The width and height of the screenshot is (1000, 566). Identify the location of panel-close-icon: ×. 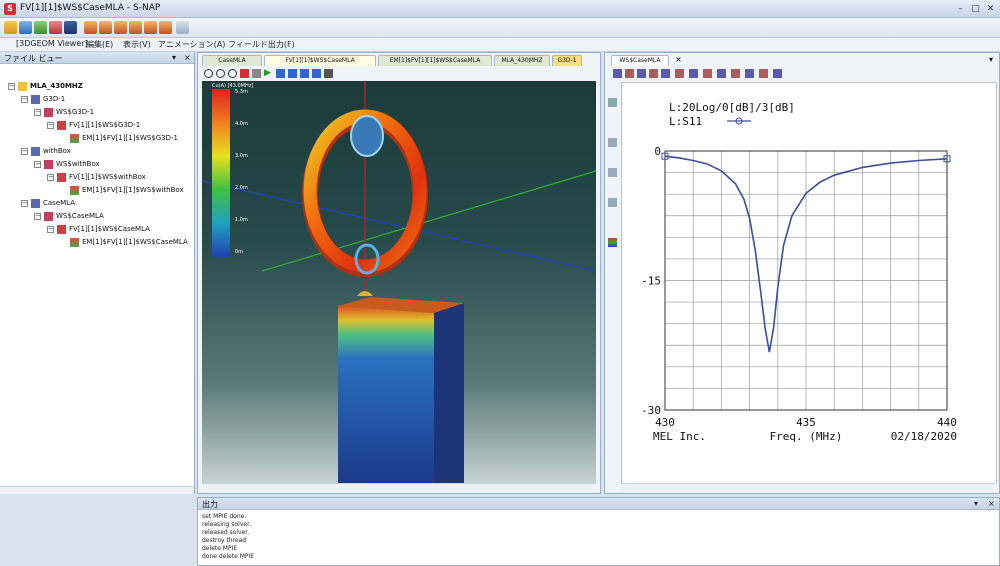
(187, 57).